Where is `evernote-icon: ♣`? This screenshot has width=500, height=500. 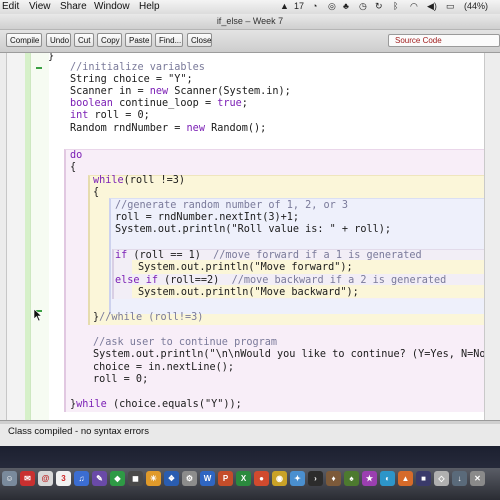 evernote-icon: ♣ is located at coordinates (346, 6).